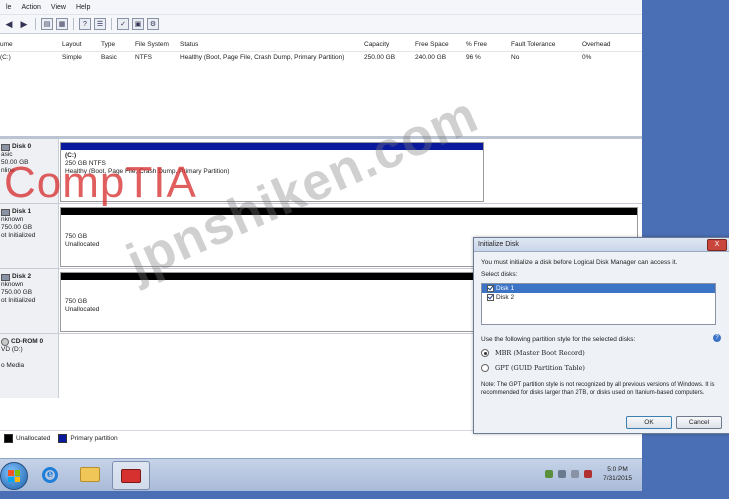  Describe the element at coordinates (601, 245) in the screenshot. I see `dialog-title-bar: Initialize Disk X` at that location.